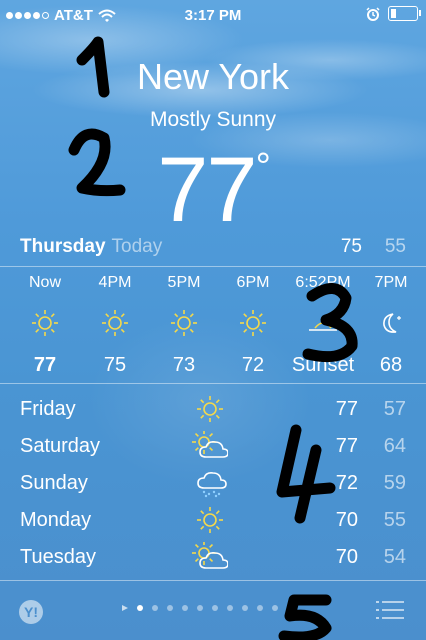 The height and width of the screenshot is (640, 426). I want to click on hourly-time: 6PM, so click(253, 282).